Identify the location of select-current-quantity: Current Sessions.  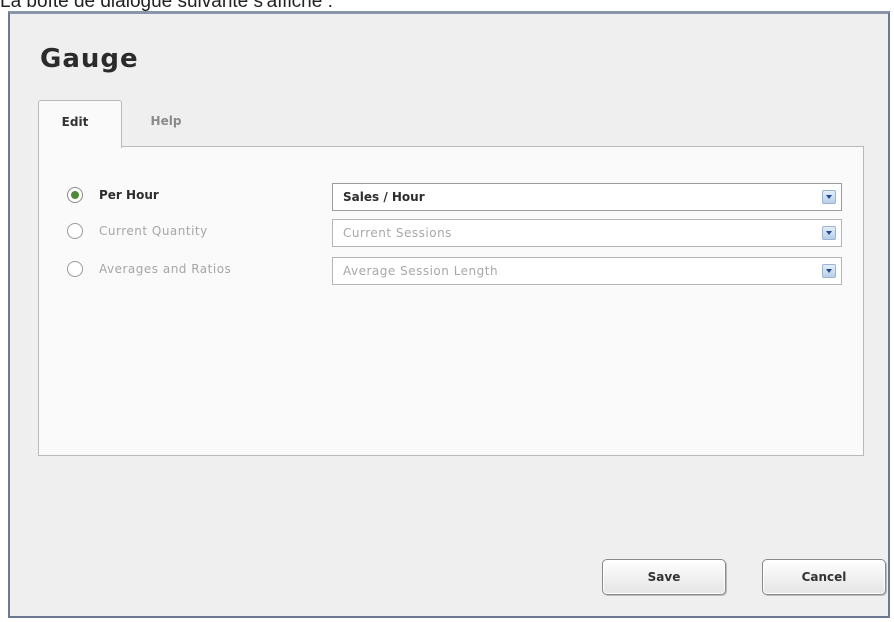
(587, 233).